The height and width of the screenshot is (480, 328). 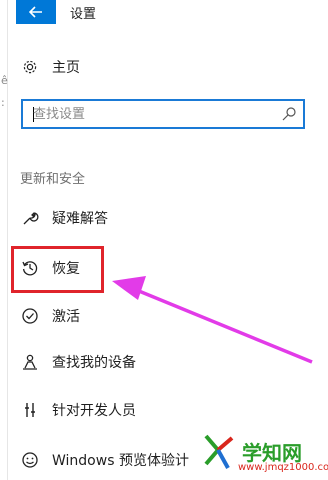 What do you see at coordinates (153, 114) in the screenshot?
I see `search-input` at bounding box center [153, 114].